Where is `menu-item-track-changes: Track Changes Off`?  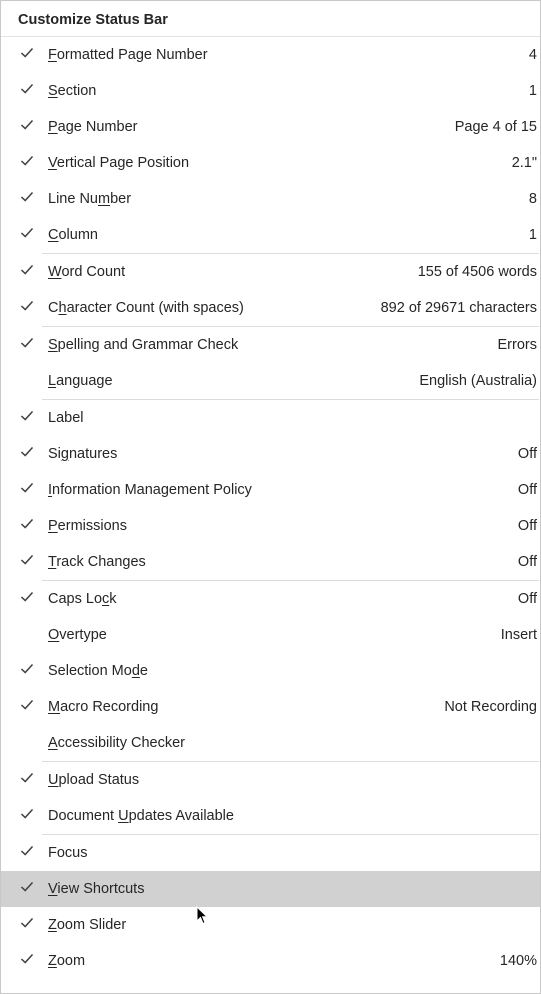 menu-item-track-changes: Track Changes Off is located at coordinates (270, 562).